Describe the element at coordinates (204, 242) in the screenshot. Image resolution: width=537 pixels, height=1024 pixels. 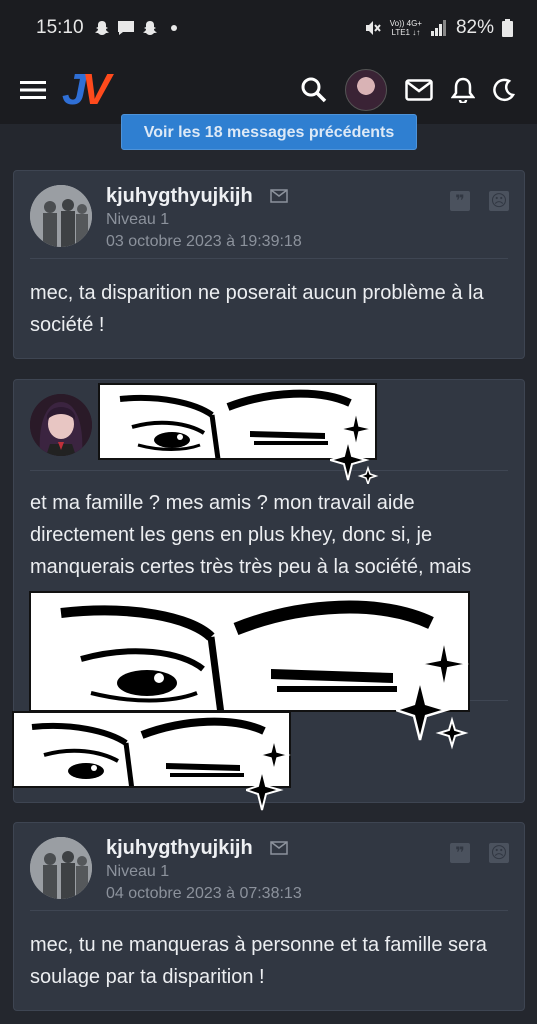
I see `post-date: 03 octobre 2023 à 19:39:18` at that location.